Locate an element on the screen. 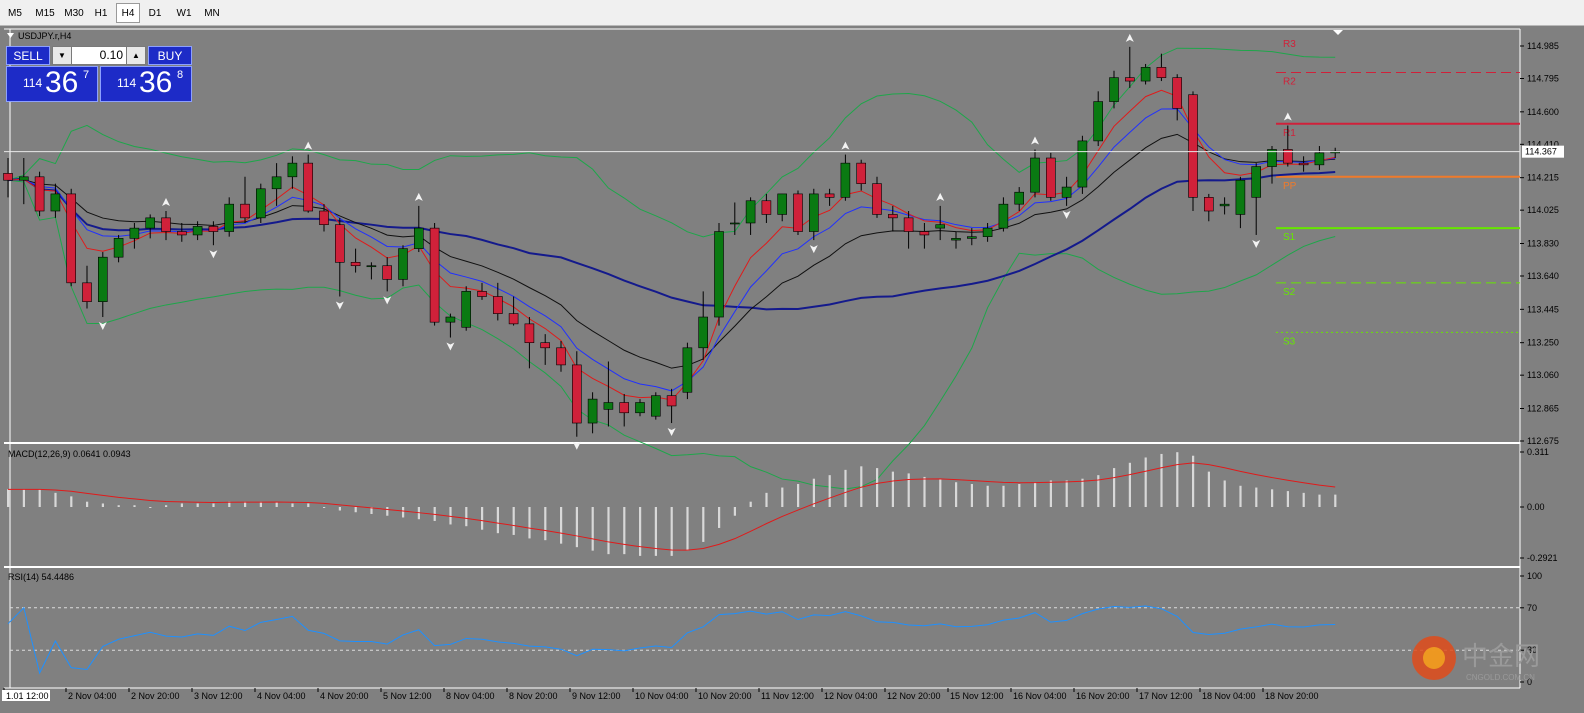 The width and height of the screenshot is (1584, 713). timeframe-m30: M30 is located at coordinates (74, 13).